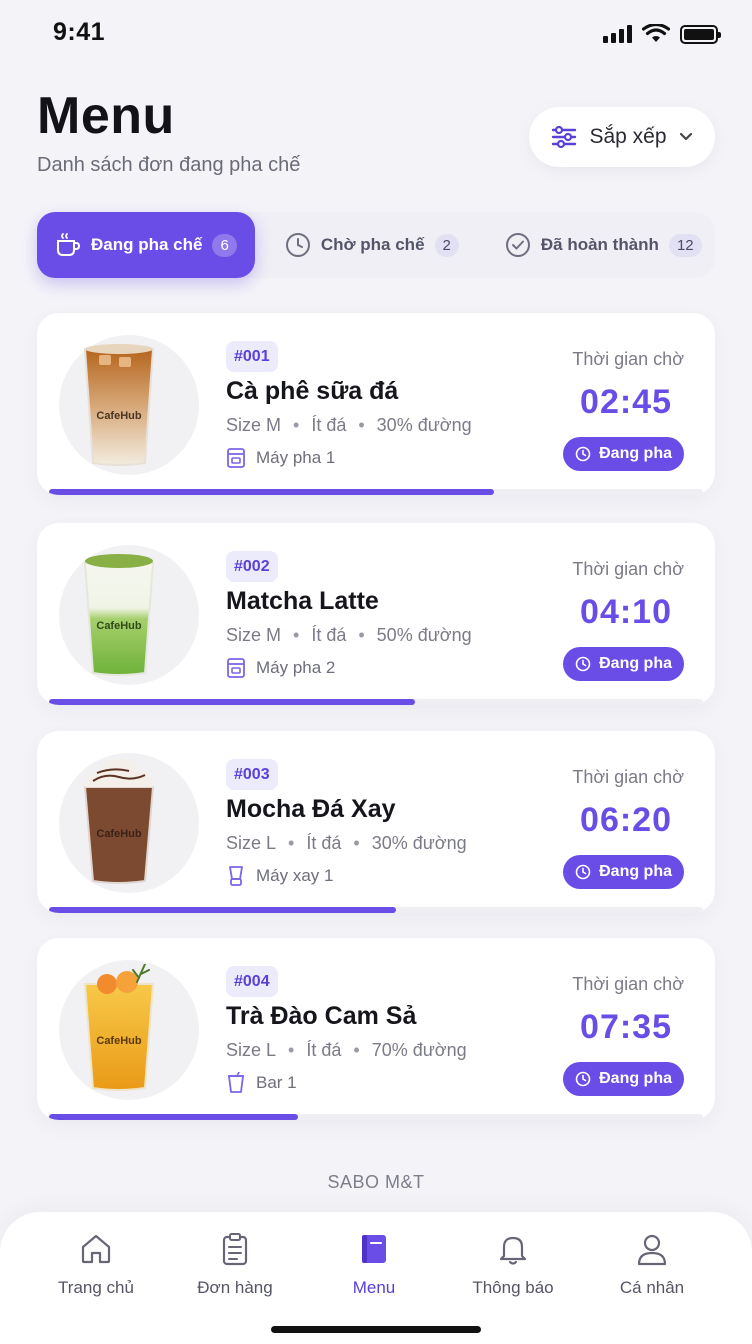 The height and width of the screenshot is (1344, 752). Describe the element at coordinates (106, 116) in the screenshot. I see `page-title: Menu` at that location.